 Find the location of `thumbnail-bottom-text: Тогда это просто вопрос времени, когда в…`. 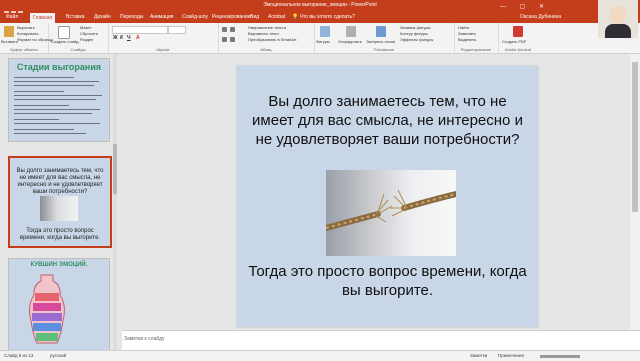

thumbnail-bottom-text: Тогда это просто вопрос времени, когда в… is located at coordinates (60, 234).